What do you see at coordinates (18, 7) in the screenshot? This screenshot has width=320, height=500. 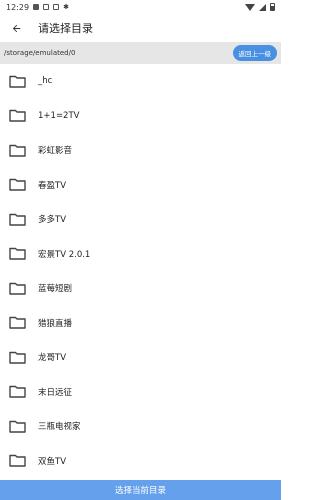 I see `status-time: 12:29` at bounding box center [18, 7].